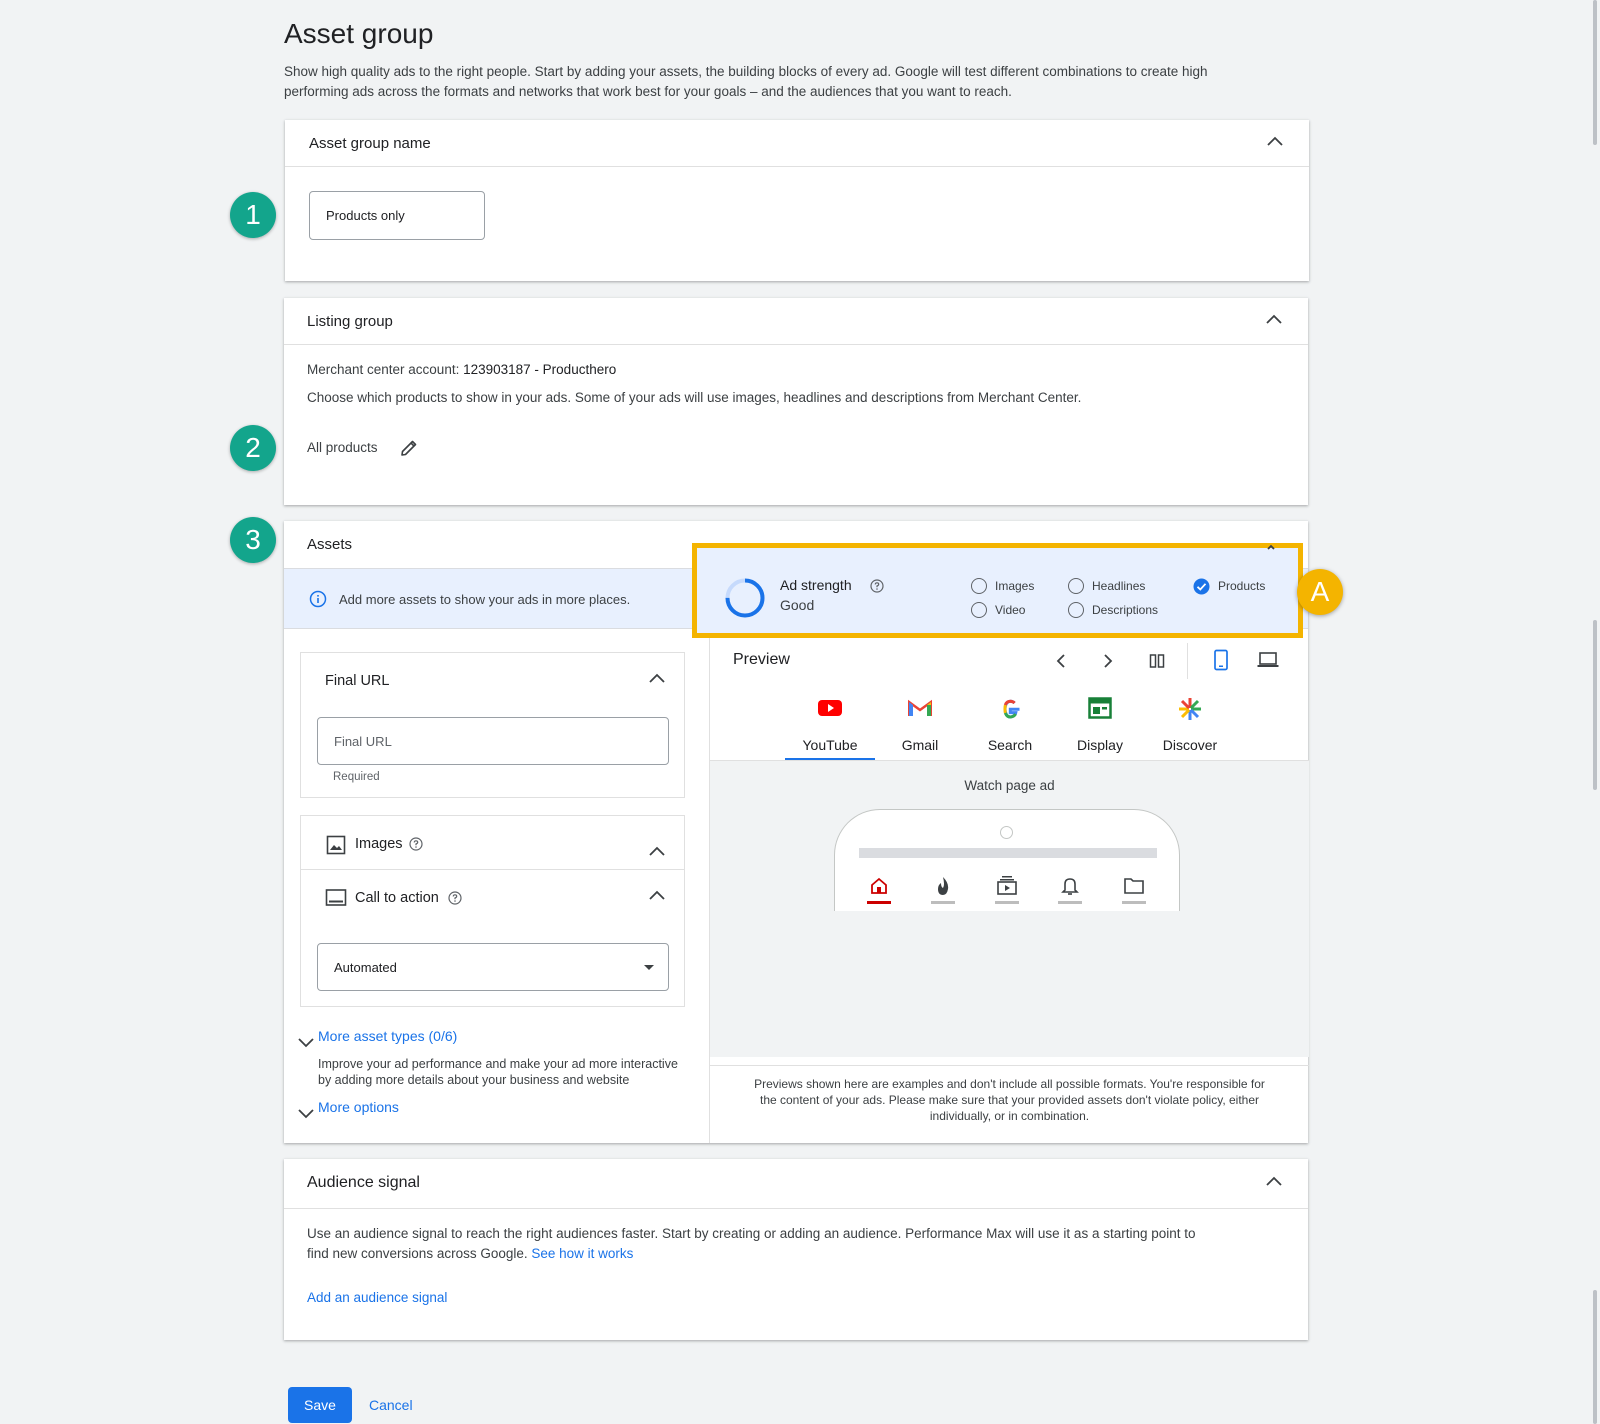 The width and height of the screenshot is (1600, 1424). I want to click on preview-title: Preview, so click(761, 659).